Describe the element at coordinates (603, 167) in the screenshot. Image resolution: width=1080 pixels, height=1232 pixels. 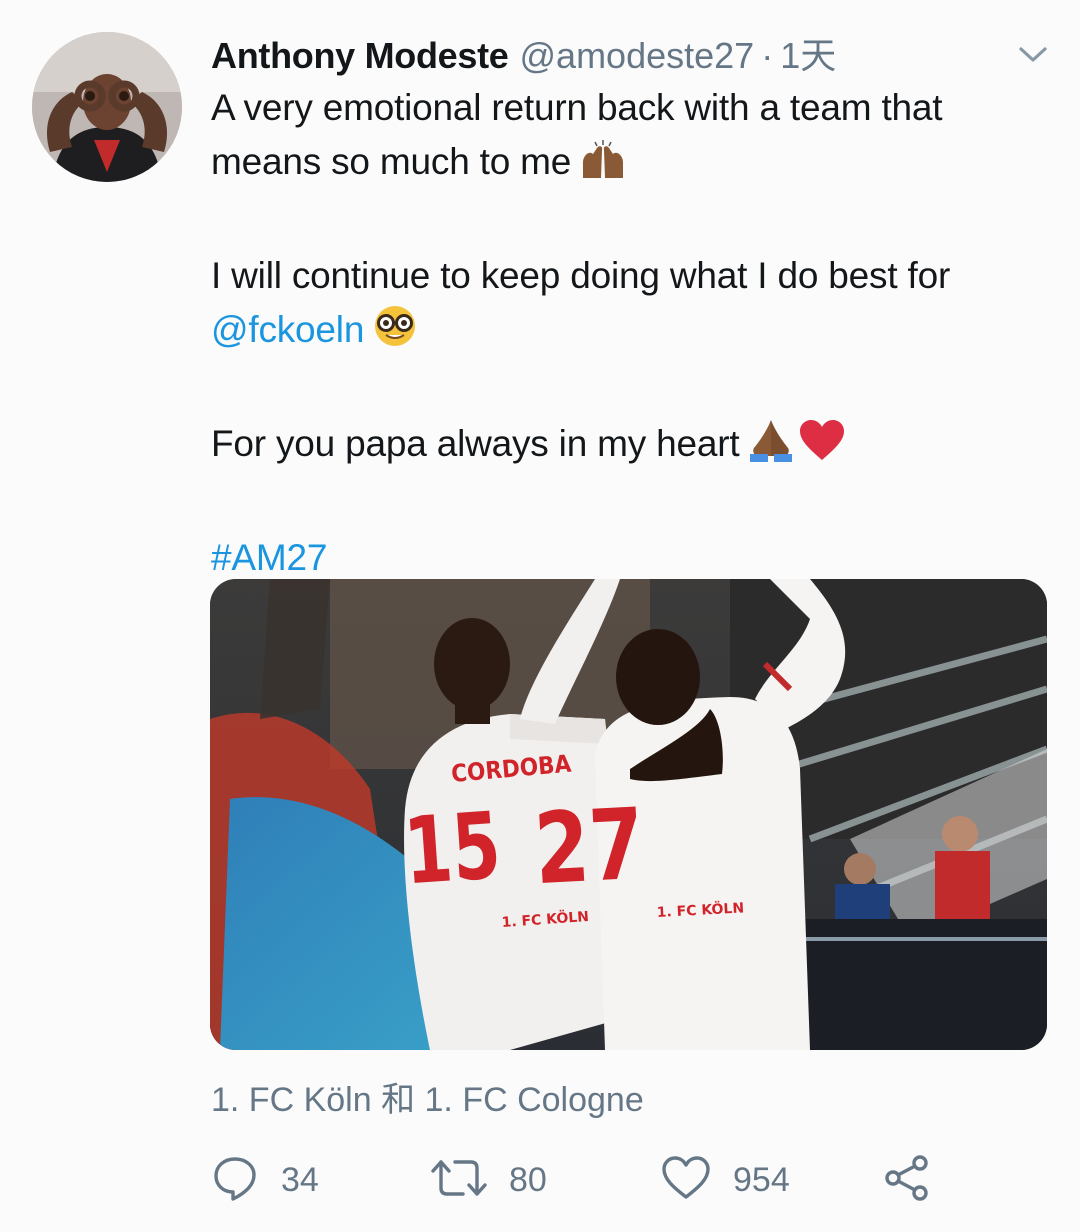
I see `raising-hands-icon` at that location.